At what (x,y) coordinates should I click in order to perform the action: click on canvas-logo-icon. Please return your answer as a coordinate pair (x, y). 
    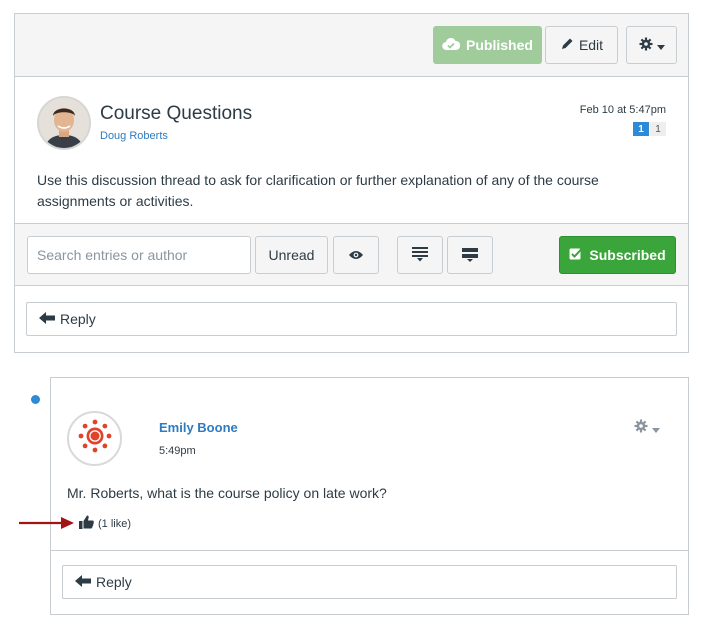
    Looking at the image, I should click on (95, 438).